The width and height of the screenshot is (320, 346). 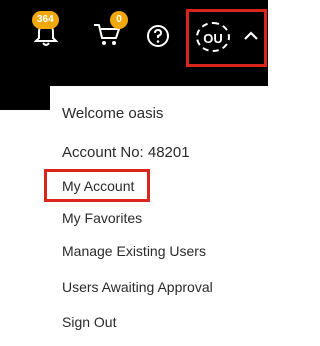 What do you see at coordinates (126, 152) in the screenshot?
I see `account-number: Account No: 48201` at bounding box center [126, 152].